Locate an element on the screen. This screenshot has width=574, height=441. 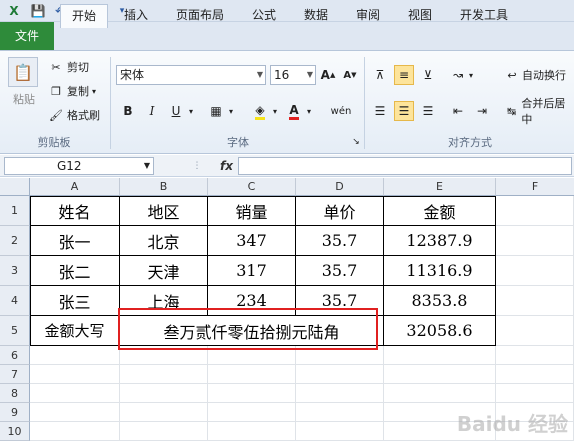
align-bottom-button: ⊻ is located at coordinates (428, 75).